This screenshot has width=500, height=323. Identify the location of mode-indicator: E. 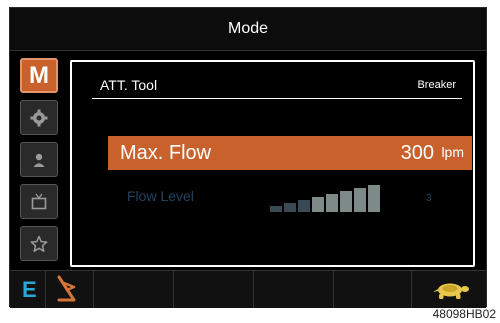
(29, 289).